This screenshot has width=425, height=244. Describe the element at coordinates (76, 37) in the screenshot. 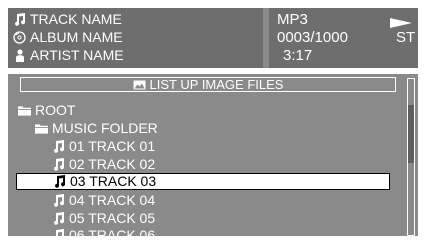

I see `album-name-label: ALBUM NAME` at that location.